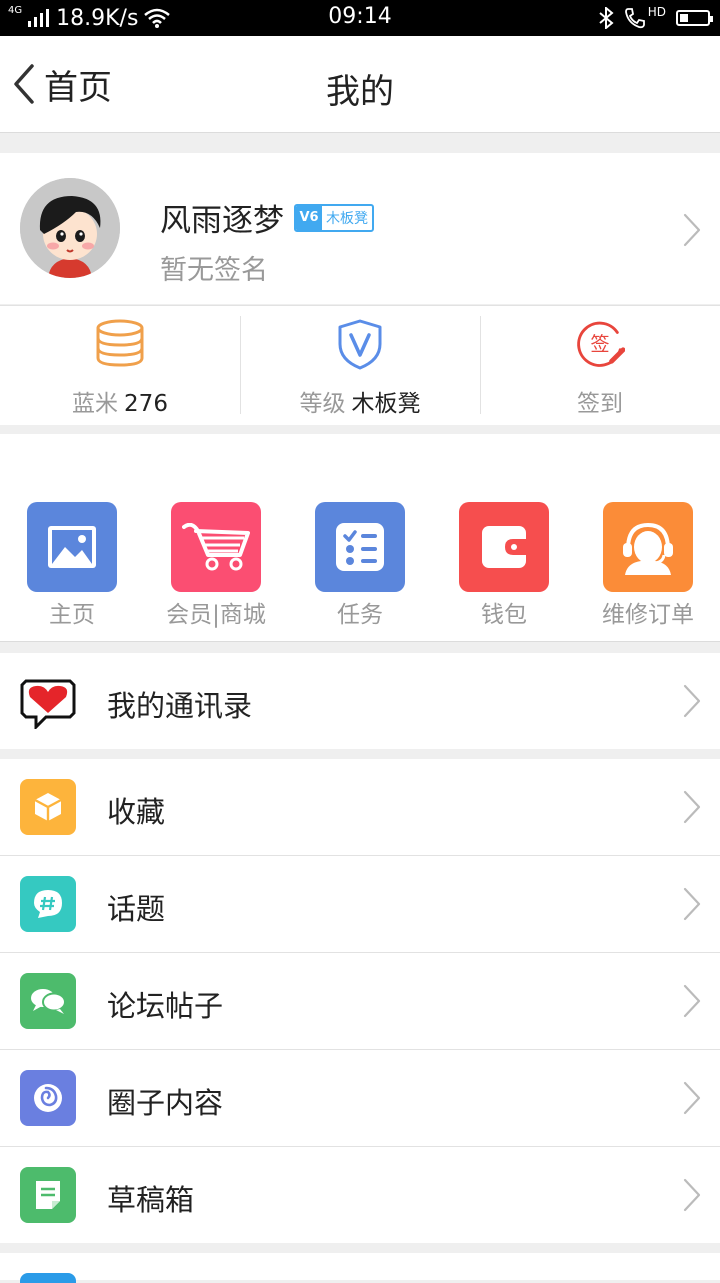 Image resolution: width=720 pixels, height=1283 pixels. What do you see at coordinates (120, 401) in the screenshot?
I see `stat-lanmi-text: 蓝米 276` at bounding box center [120, 401].